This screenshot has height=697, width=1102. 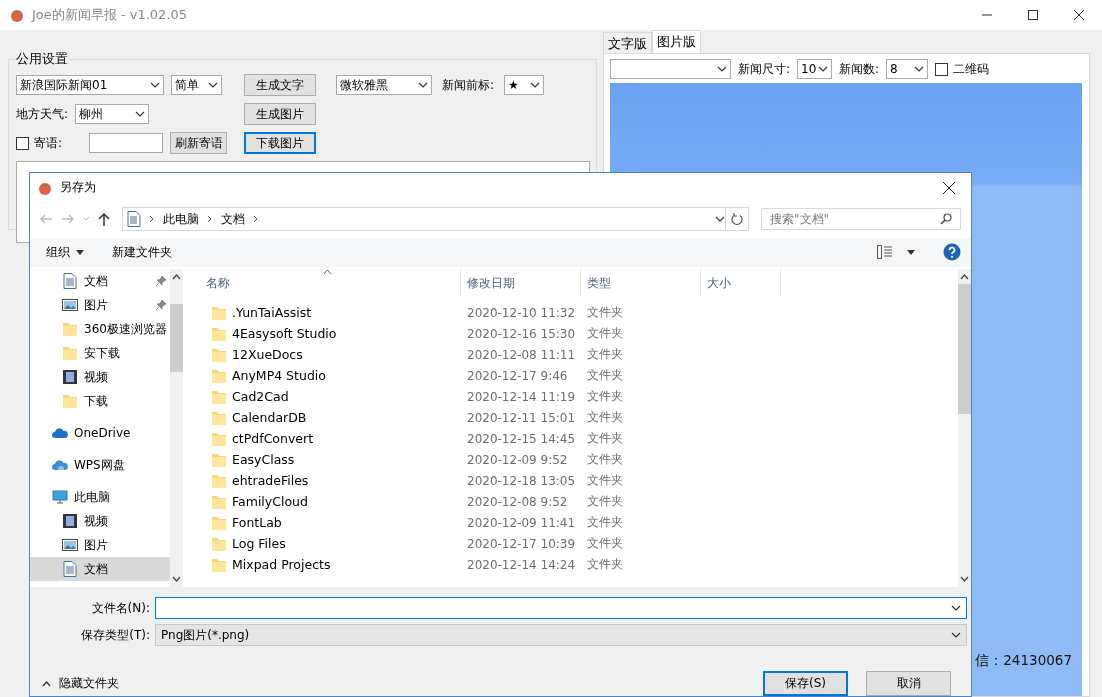 What do you see at coordinates (861, 219) in the screenshot?
I see `search-field: 搜索"文档"` at bounding box center [861, 219].